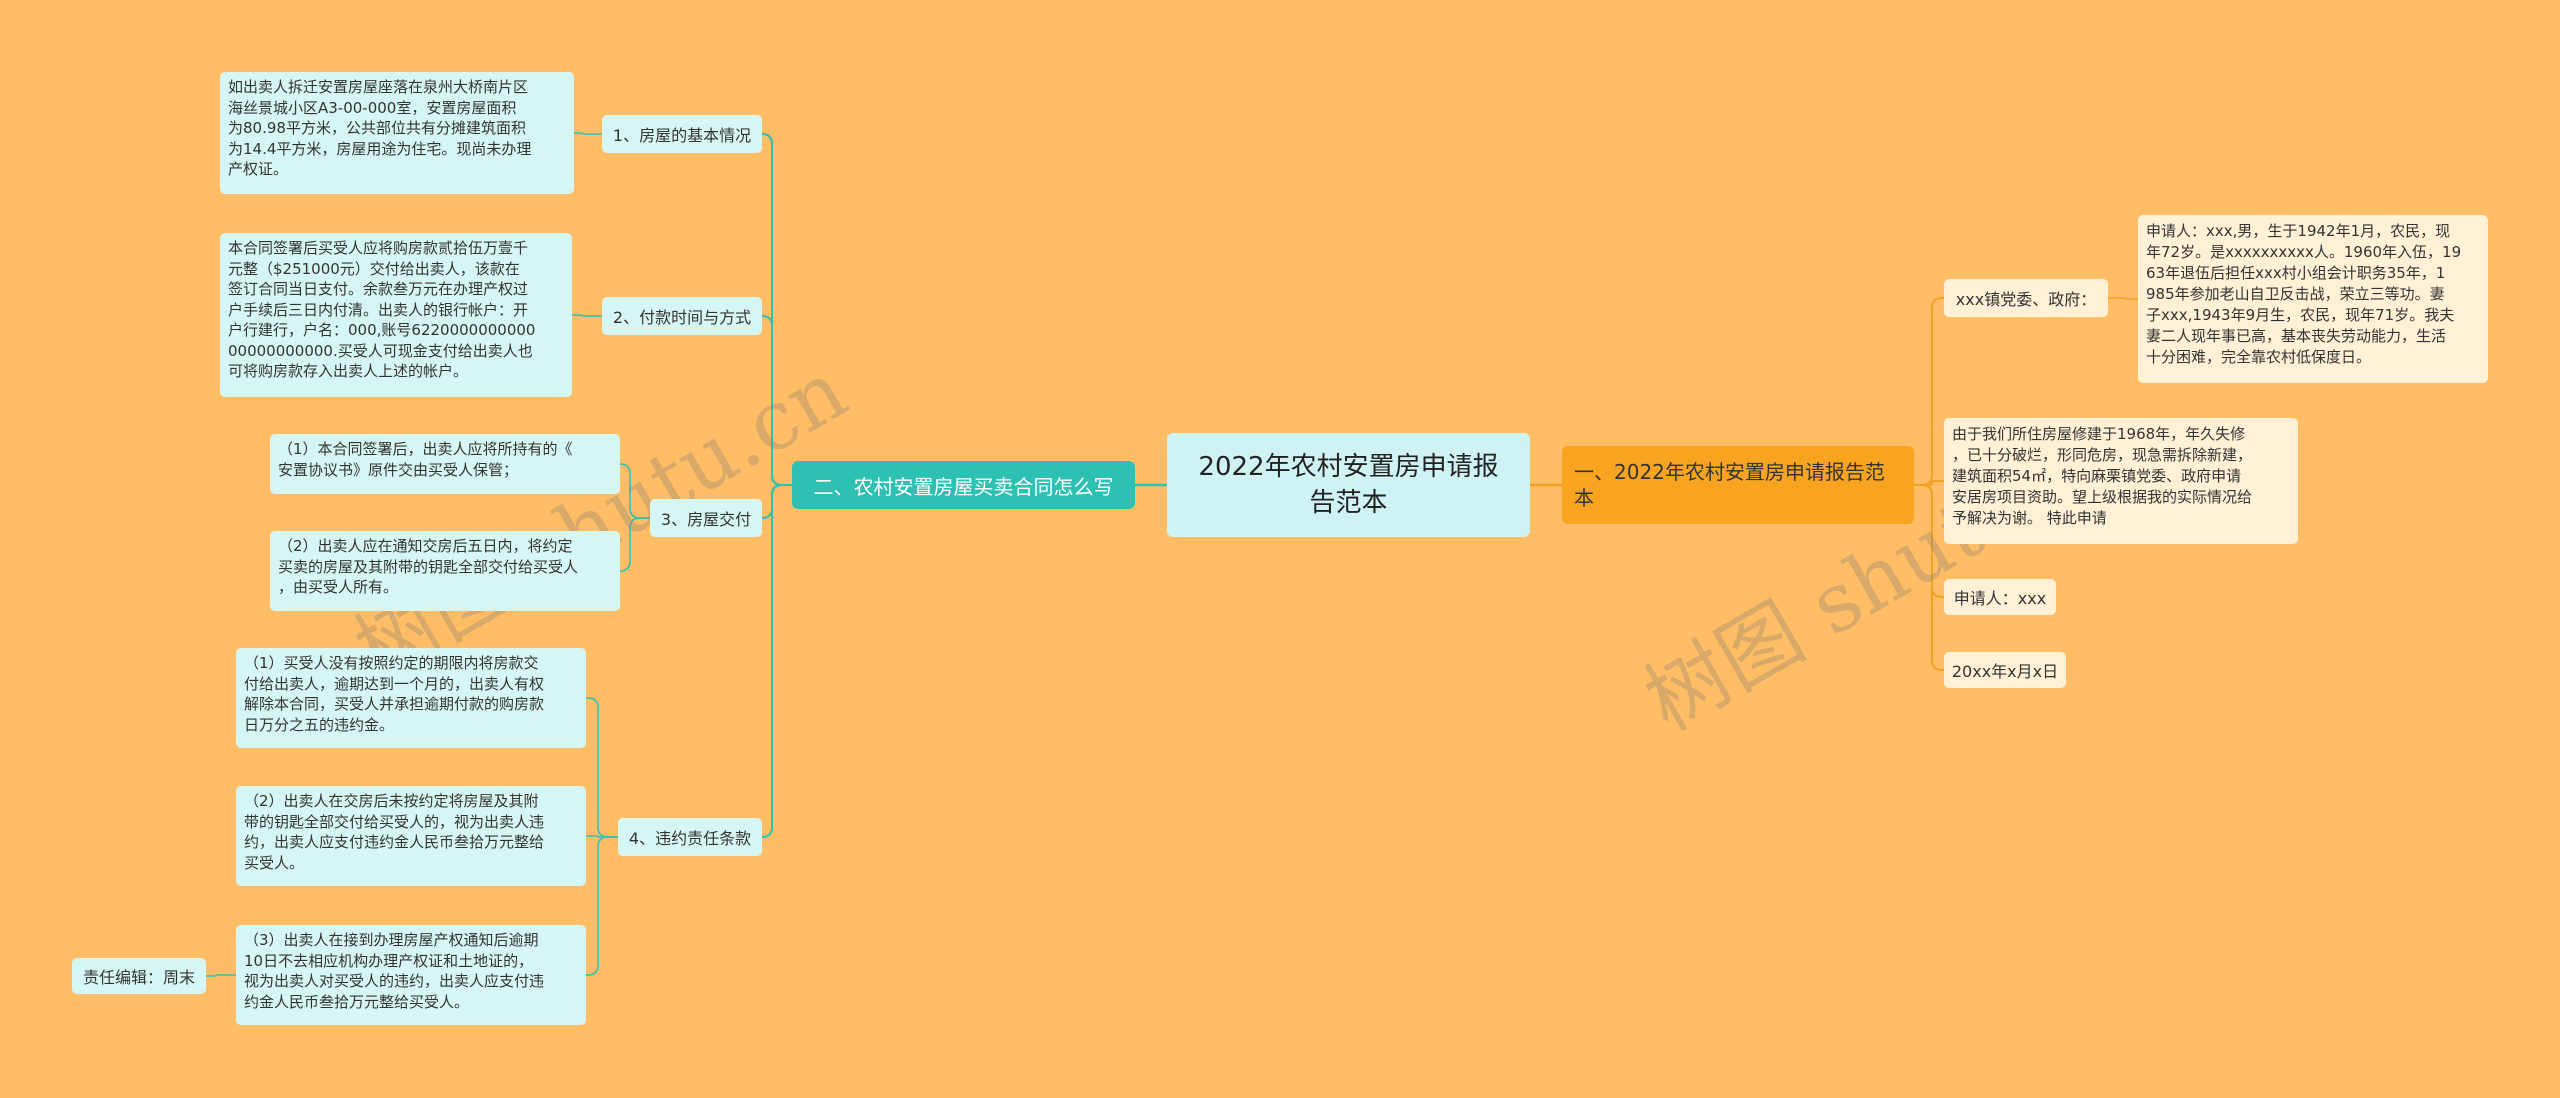 The image size is (2560, 1098). What do you see at coordinates (445, 464) in the screenshot?
I see `left-leaf-3-1: （1）本合同签署后，出卖人应将所持有的《 安置协议书》原件交由买受人保管；` at bounding box center [445, 464].